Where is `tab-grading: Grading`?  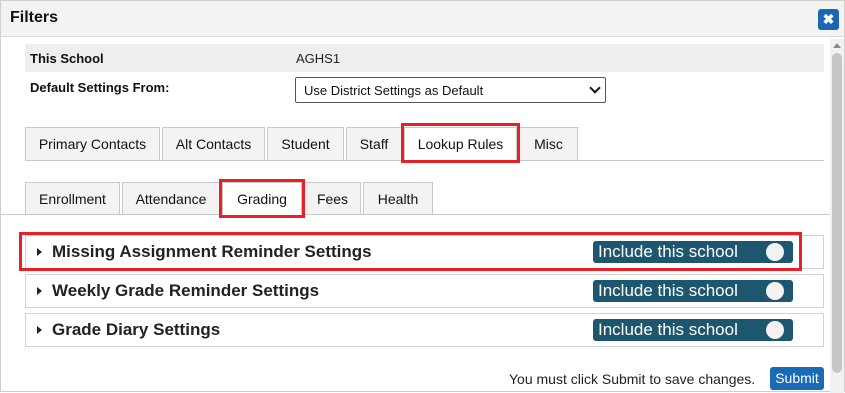
tab-grading: Grading is located at coordinates (262, 198).